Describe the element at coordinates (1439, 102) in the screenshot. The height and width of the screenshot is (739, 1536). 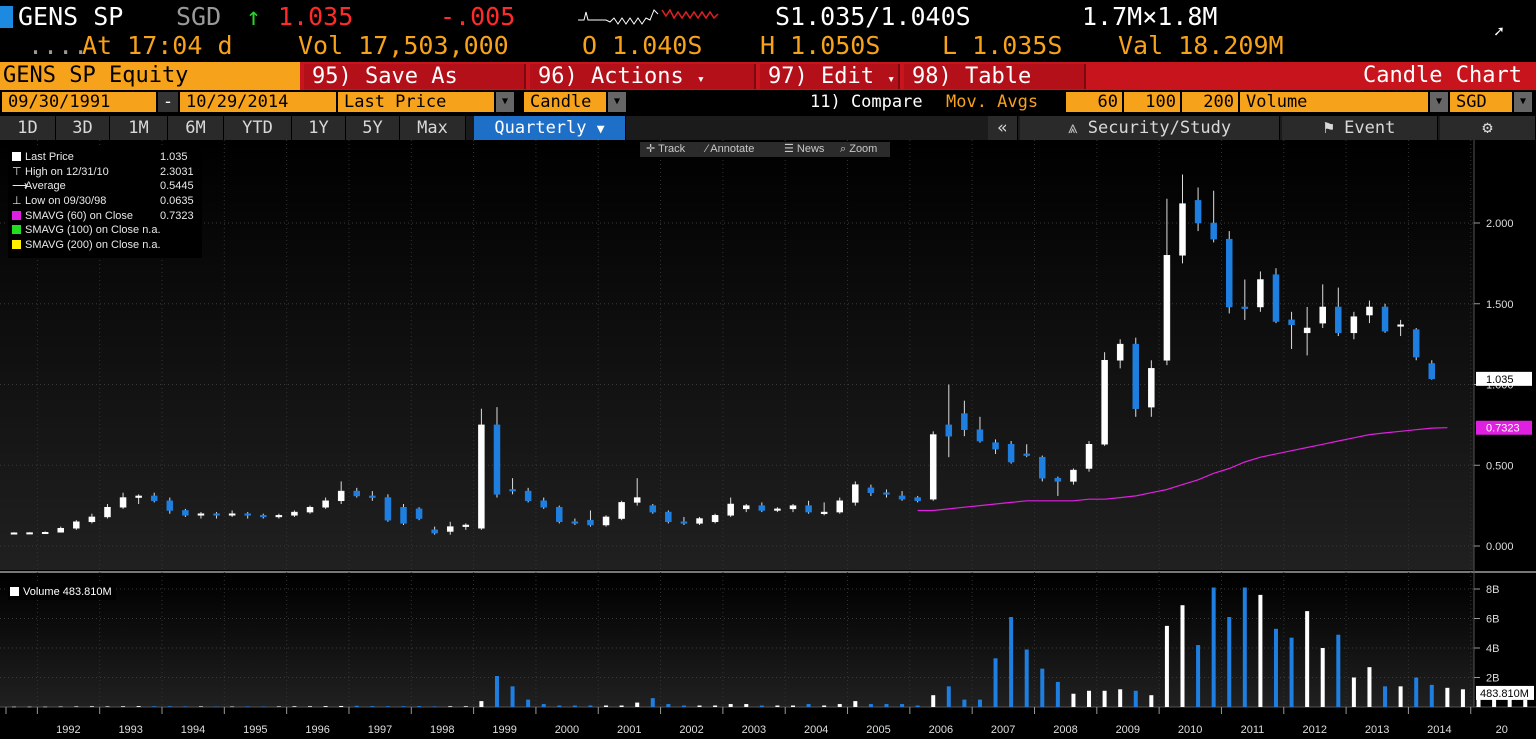
I see `lower-study-dropdown-icon: ▼` at that location.